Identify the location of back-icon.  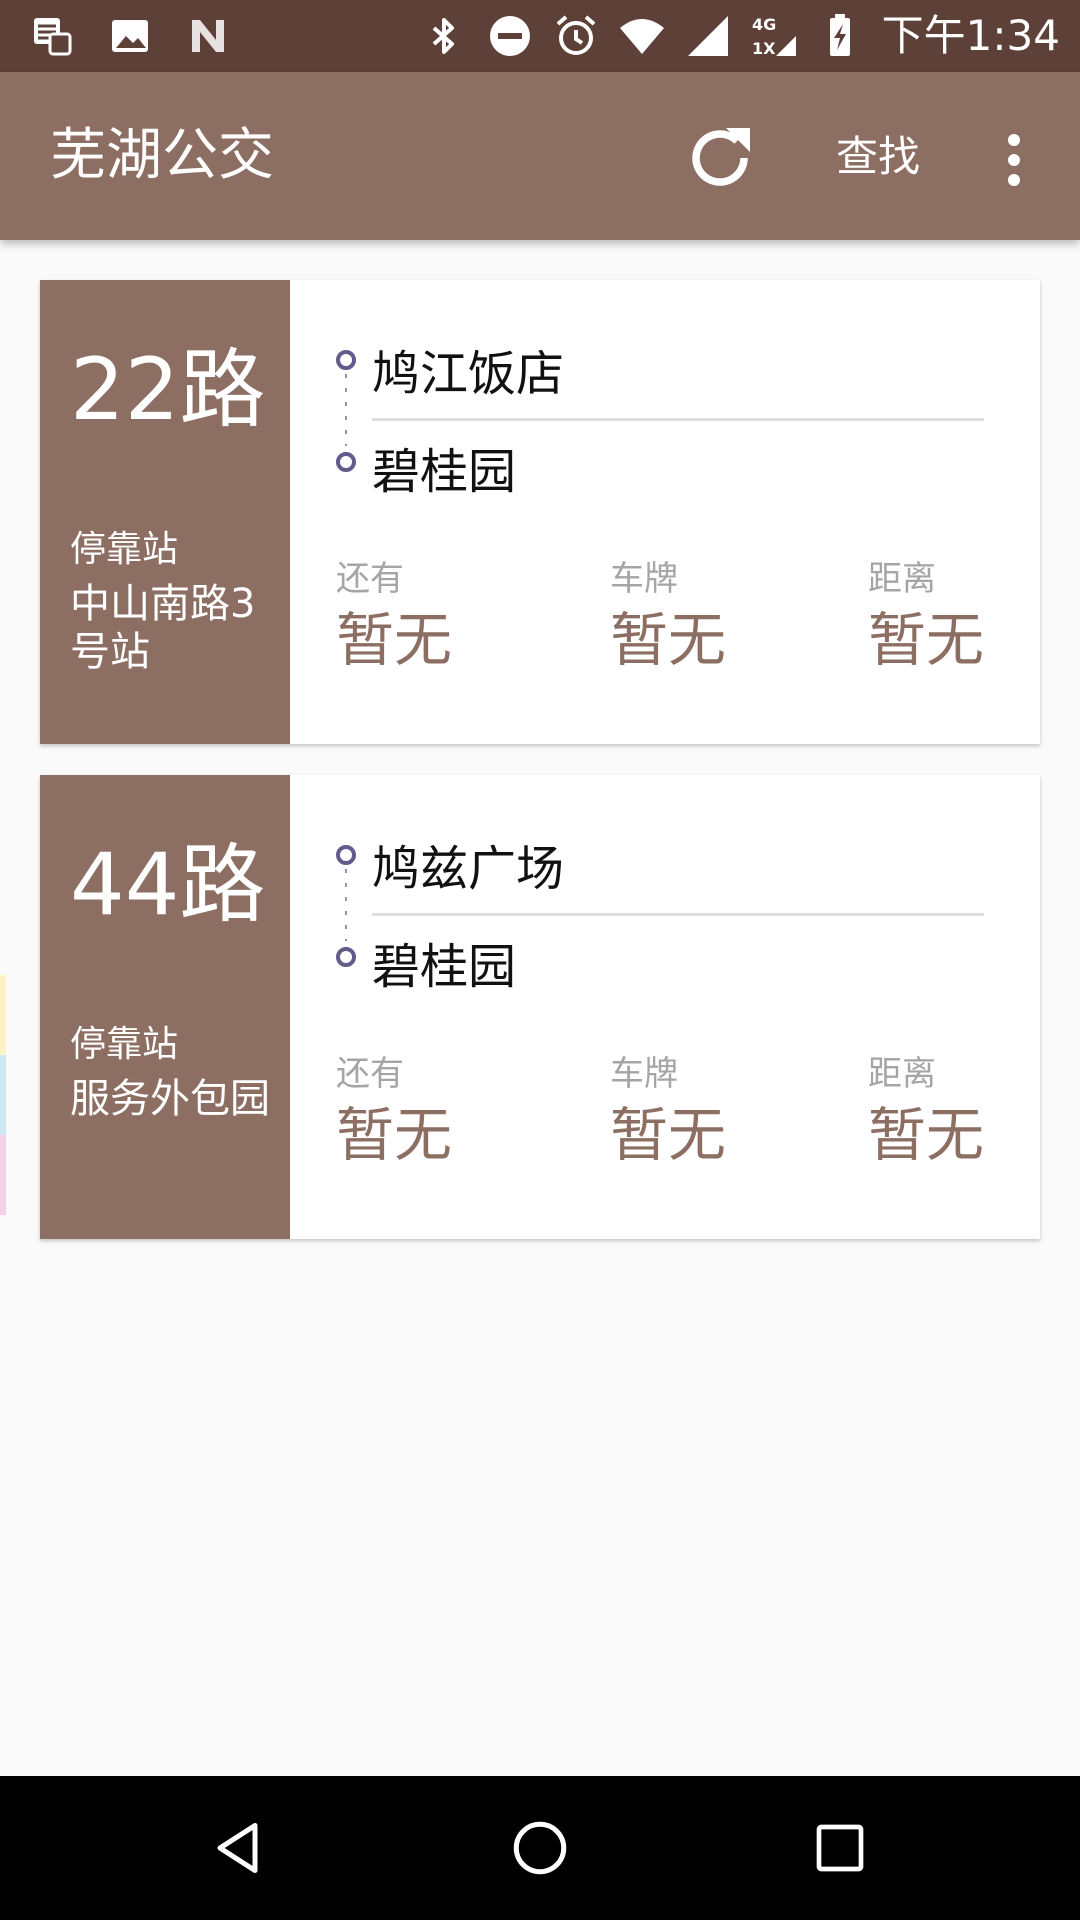
(237, 1848).